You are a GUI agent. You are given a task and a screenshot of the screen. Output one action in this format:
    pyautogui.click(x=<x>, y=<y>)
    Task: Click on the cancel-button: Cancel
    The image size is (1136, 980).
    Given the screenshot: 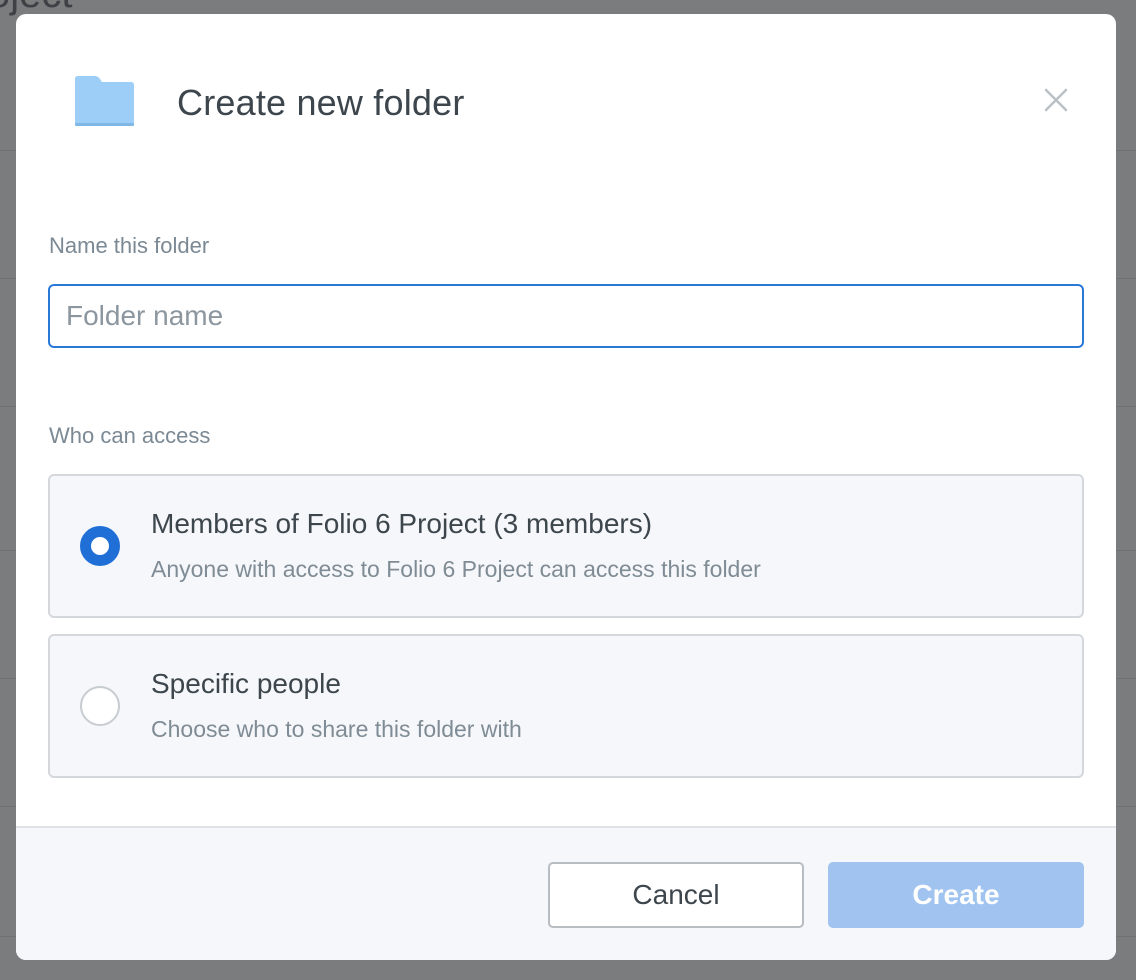 What is the action you would take?
    pyautogui.click(x=676, y=895)
    